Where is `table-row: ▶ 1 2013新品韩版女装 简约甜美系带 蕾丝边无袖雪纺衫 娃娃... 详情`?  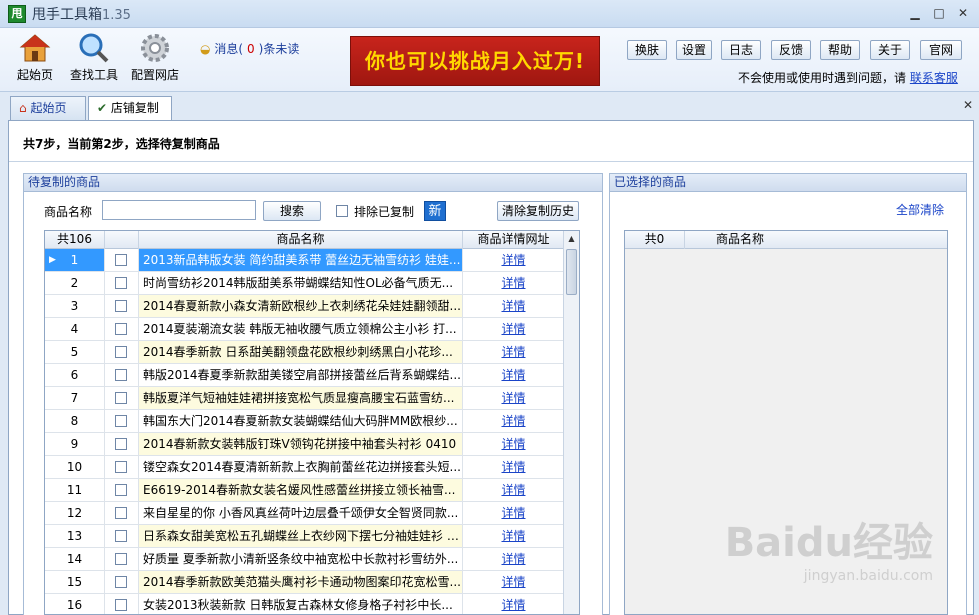
table-row: ▶ 1 2013新品韩版女装 简约甜美系带 蕾丝边无袖雪纺衫 娃娃... 详情 is located at coordinates (305, 260).